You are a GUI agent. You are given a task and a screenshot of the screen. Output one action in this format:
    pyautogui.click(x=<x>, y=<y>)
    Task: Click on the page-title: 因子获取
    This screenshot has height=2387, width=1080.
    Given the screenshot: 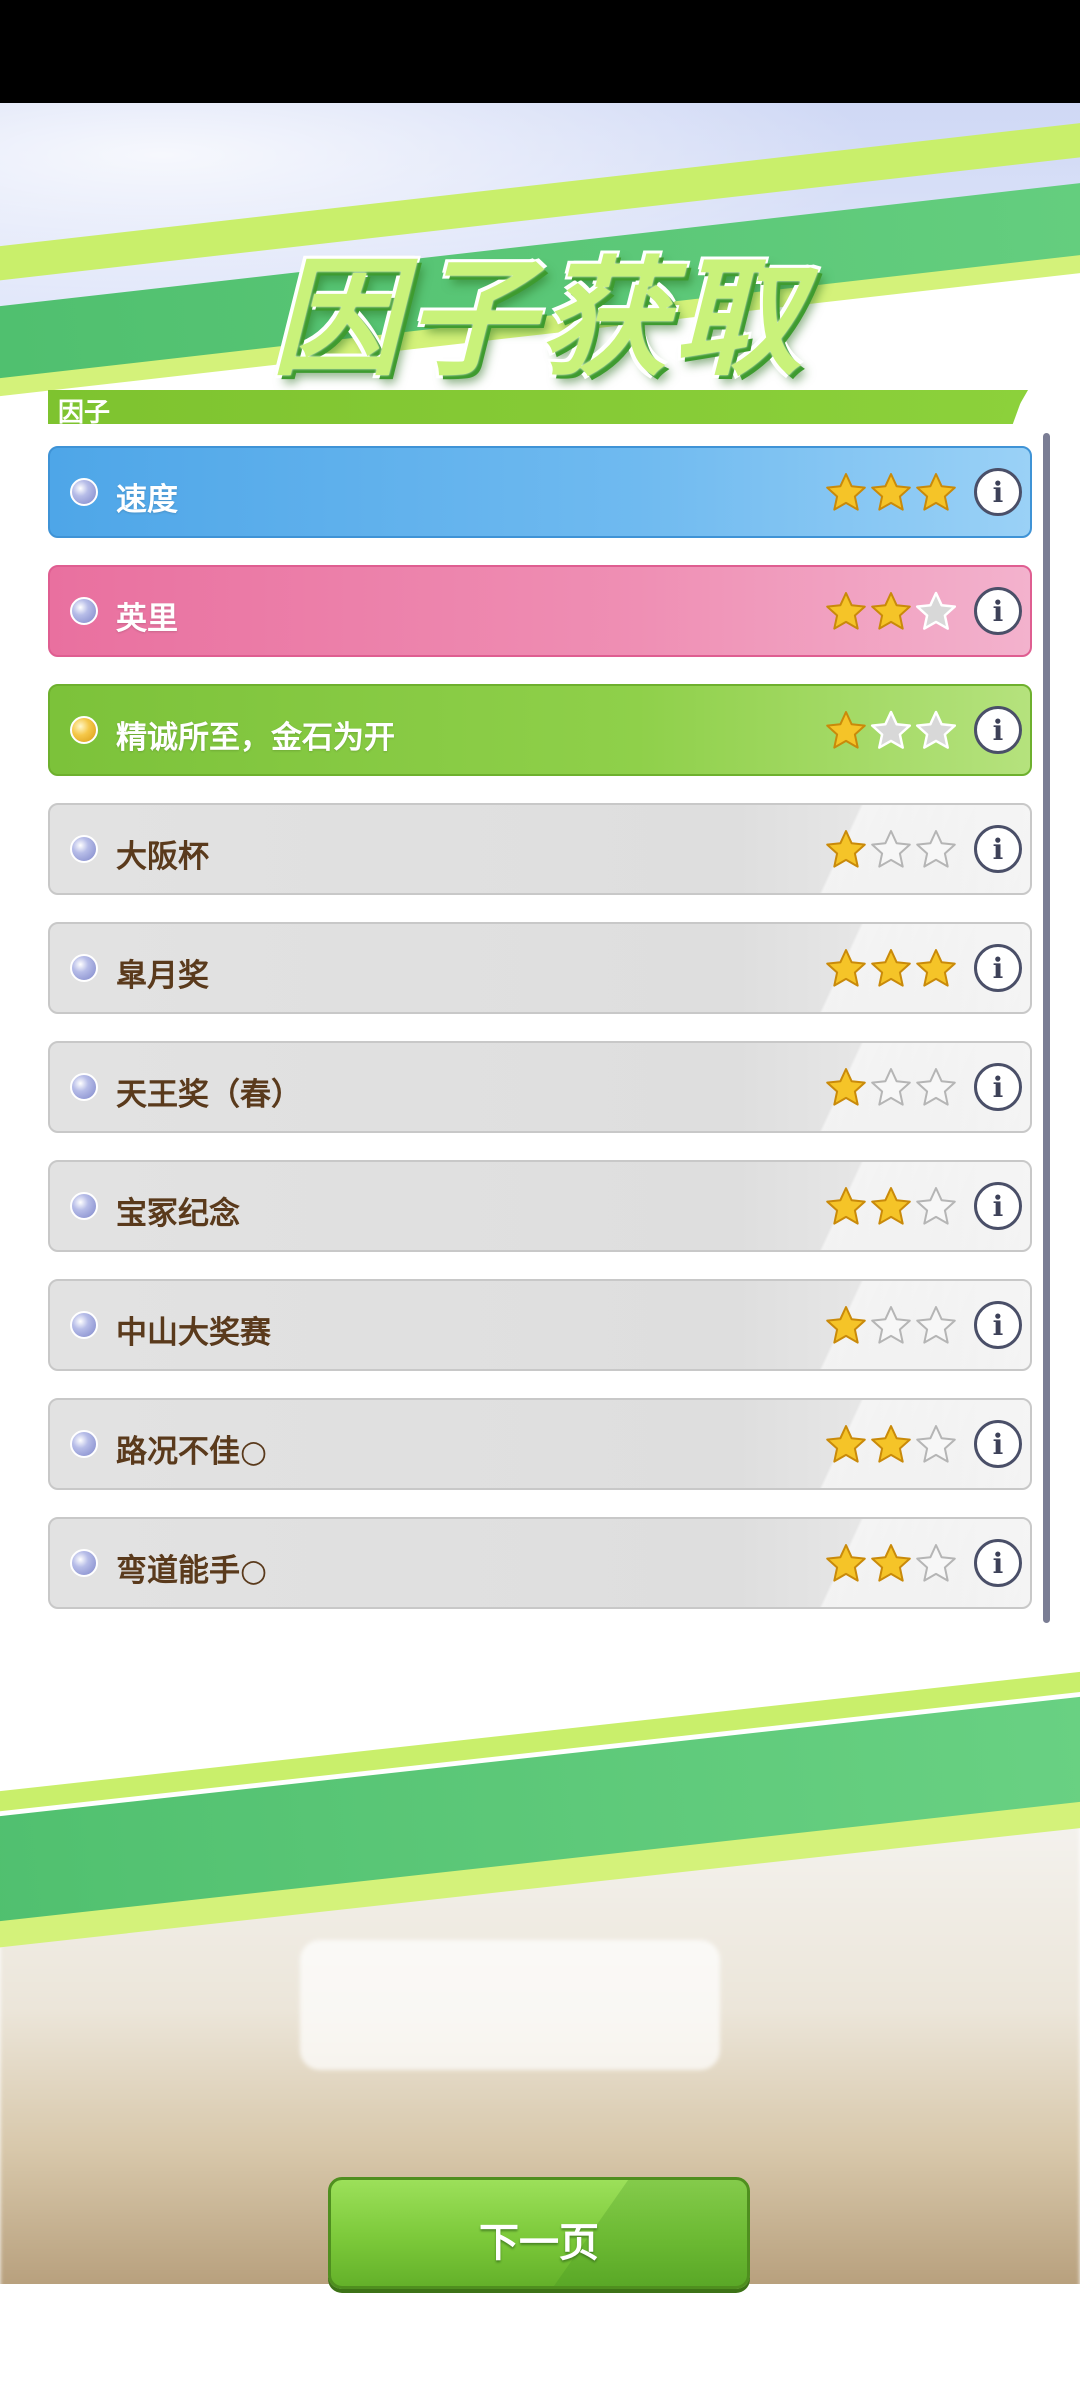 What is the action you would take?
    pyautogui.click(x=539, y=319)
    